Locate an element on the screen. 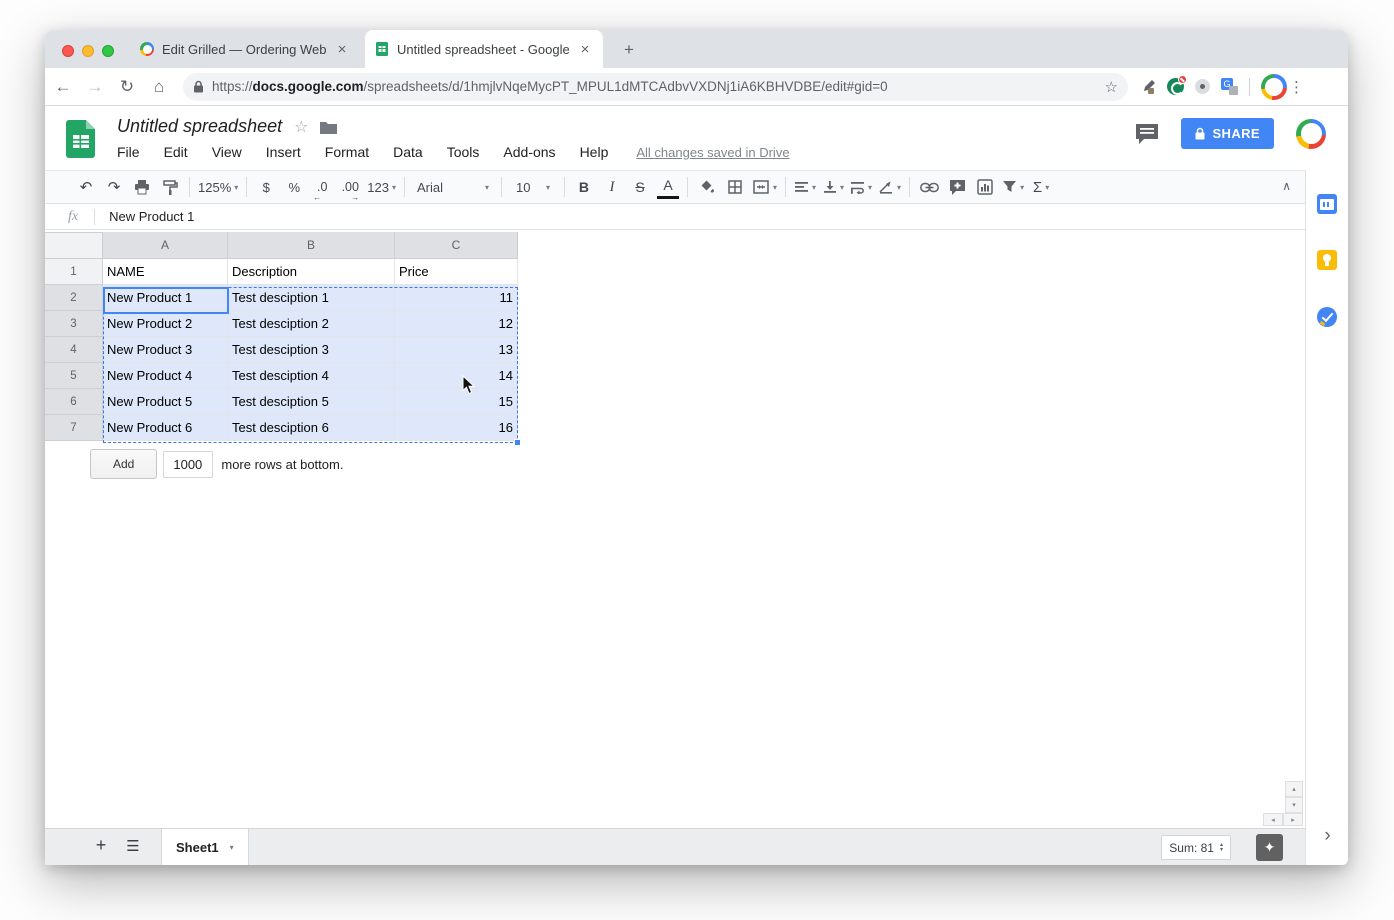 This screenshot has width=1394, height=920. cell-A7: New Product 6 is located at coordinates (165, 428).